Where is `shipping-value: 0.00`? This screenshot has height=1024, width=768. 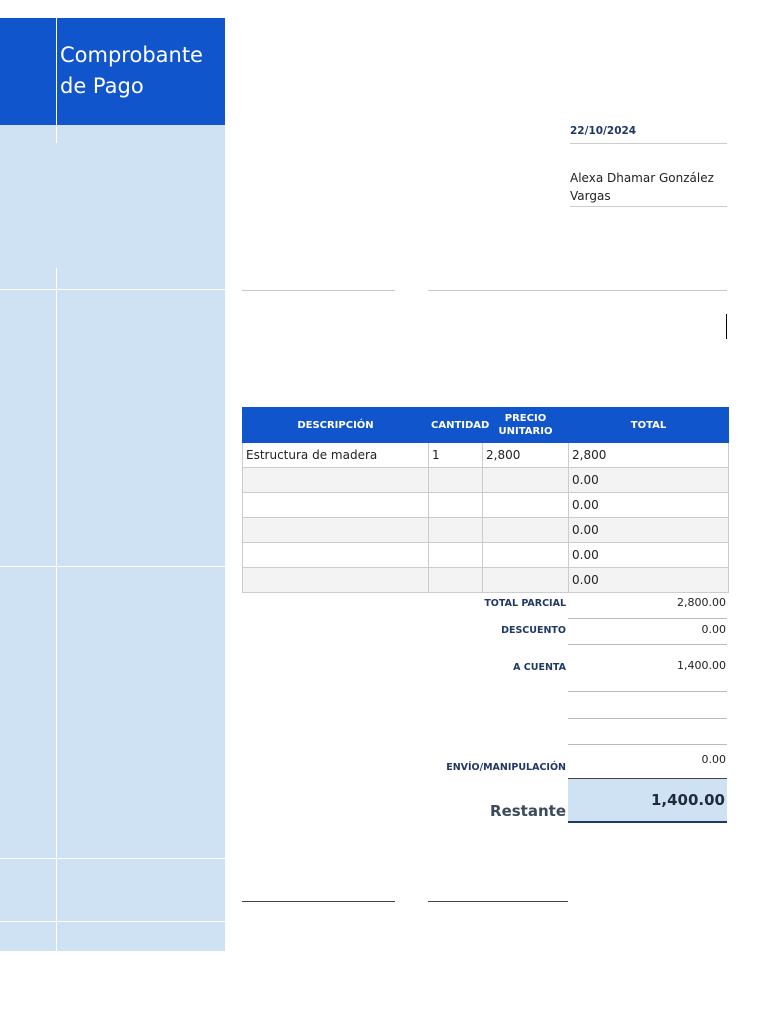 shipping-value: 0.00 is located at coordinates (647, 759).